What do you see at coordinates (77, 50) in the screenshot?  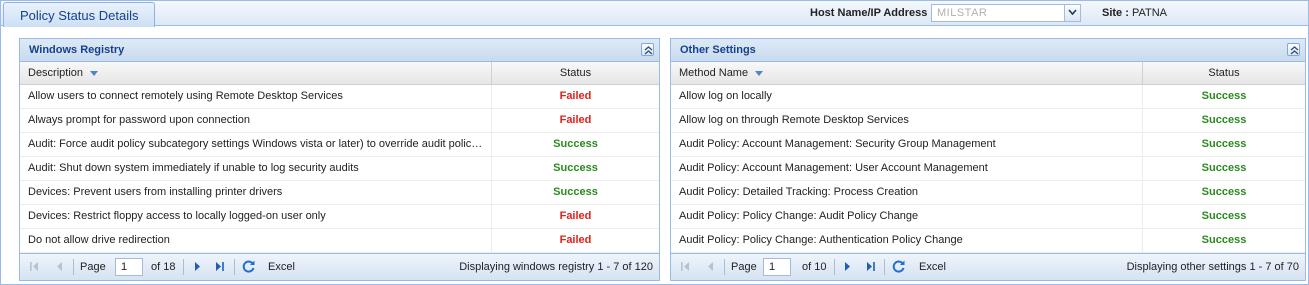 I see `panel-title: Windows Registry` at bounding box center [77, 50].